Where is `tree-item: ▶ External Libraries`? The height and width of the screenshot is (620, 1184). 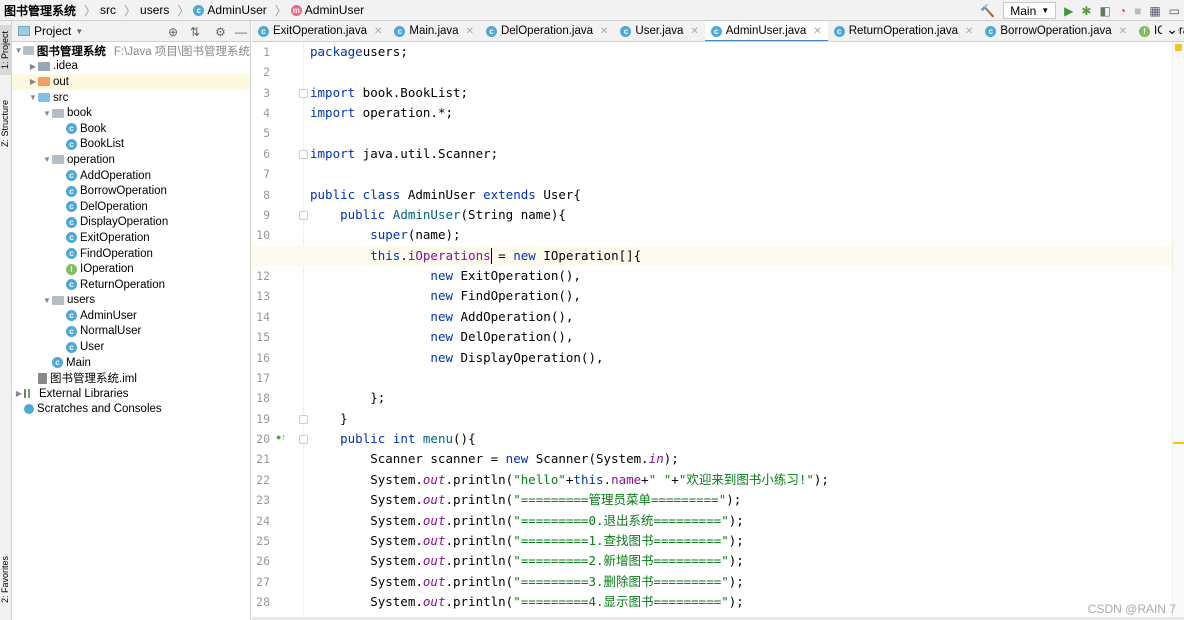
tree-item: ▶ External Libraries is located at coordinates (131, 394).